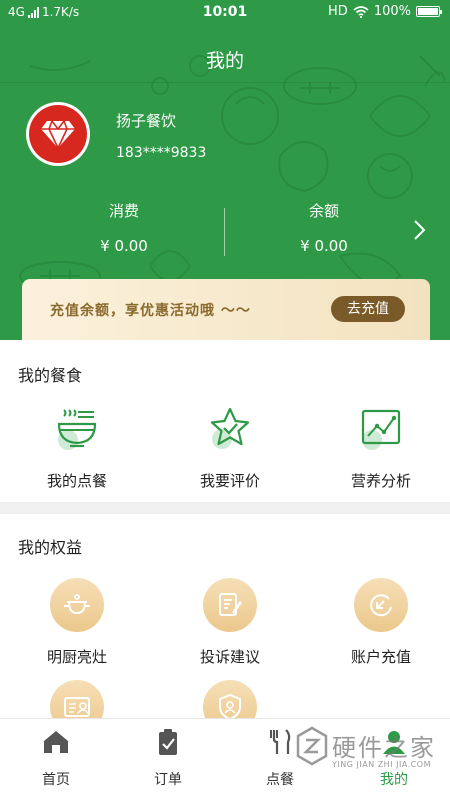  What do you see at coordinates (168, 758) in the screenshot?
I see `tab-orders: 订单` at bounding box center [168, 758].